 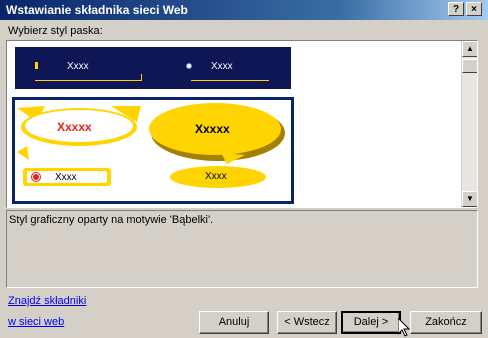 I want to click on scroll-down-arrow-icon: ▼, so click(x=469, y=199).